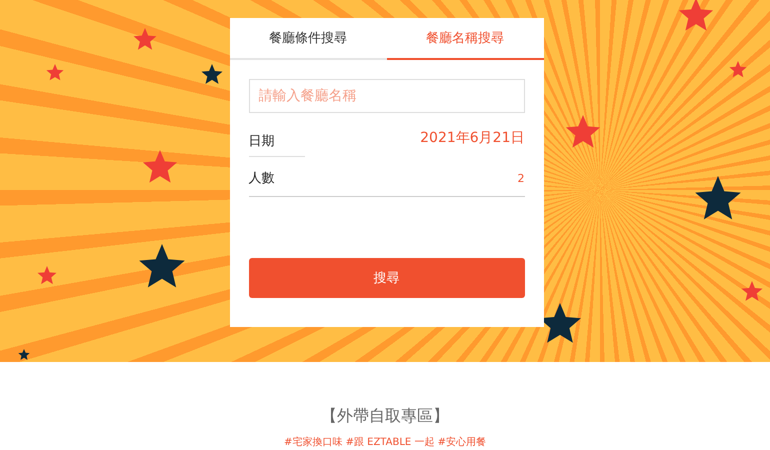 The width and height of the screenshot is (770, 450). I want to click on search-button: 搜尋, so click(386, 278).